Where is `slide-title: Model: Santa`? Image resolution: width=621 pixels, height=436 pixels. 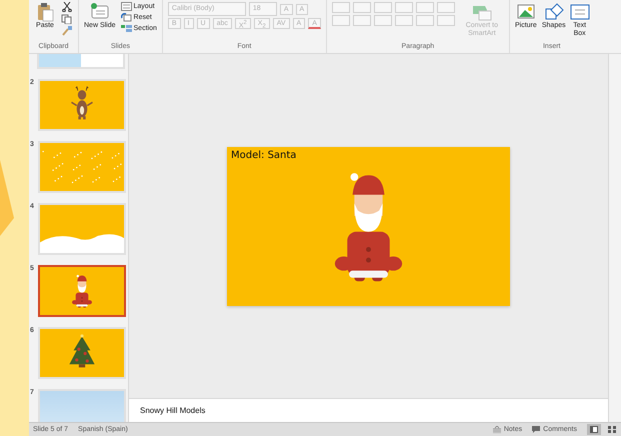
slide-title: Model: Santa is located at coordinates (263, 155).